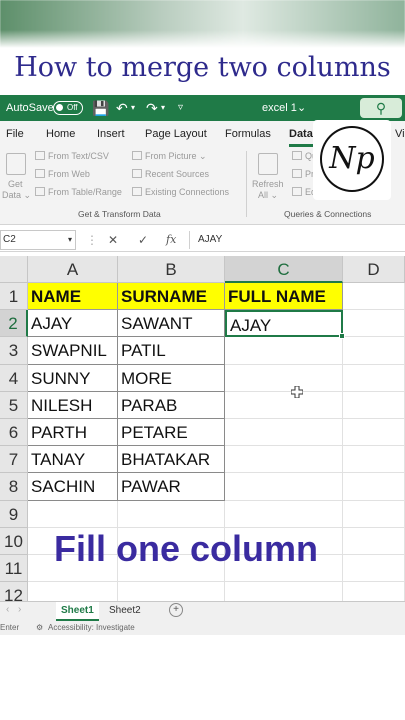 Image resolution: width=405 pixels, height=720 pixels. Describe the element at coordinates (14, 569) in the screenshot. I see `row-header-11: 11` at that location.